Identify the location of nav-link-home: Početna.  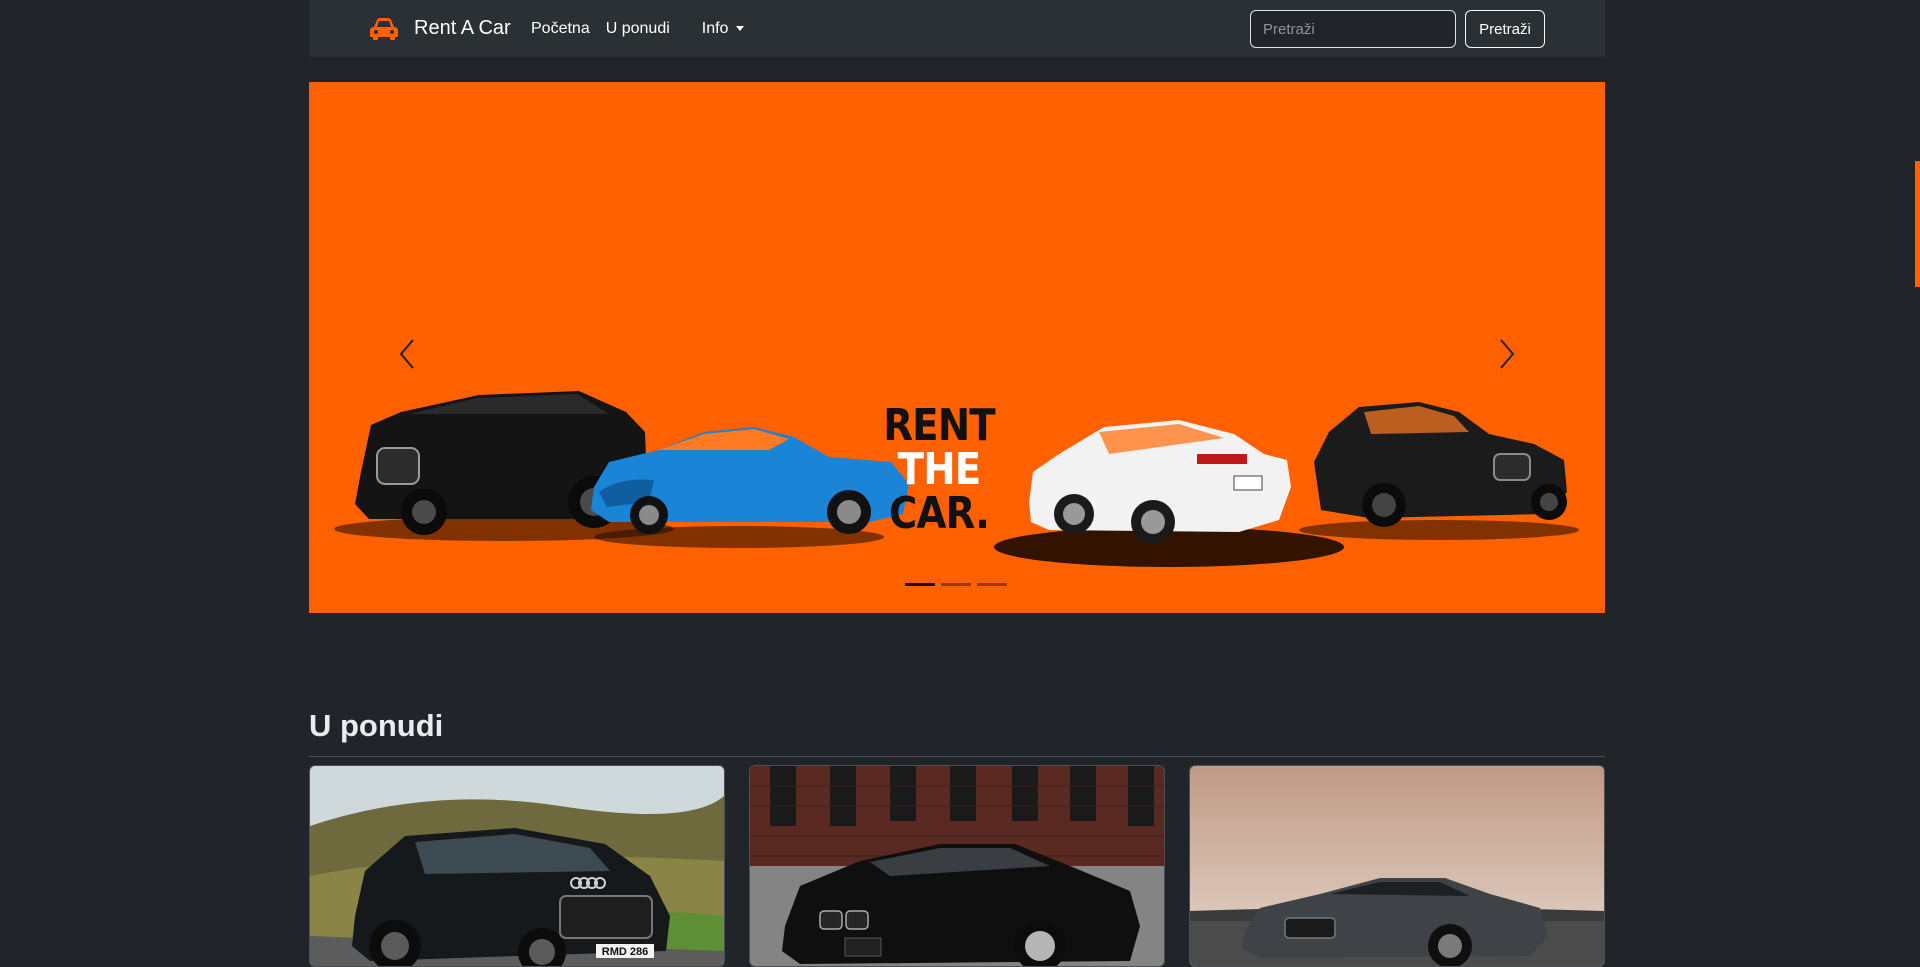
(560, 29).